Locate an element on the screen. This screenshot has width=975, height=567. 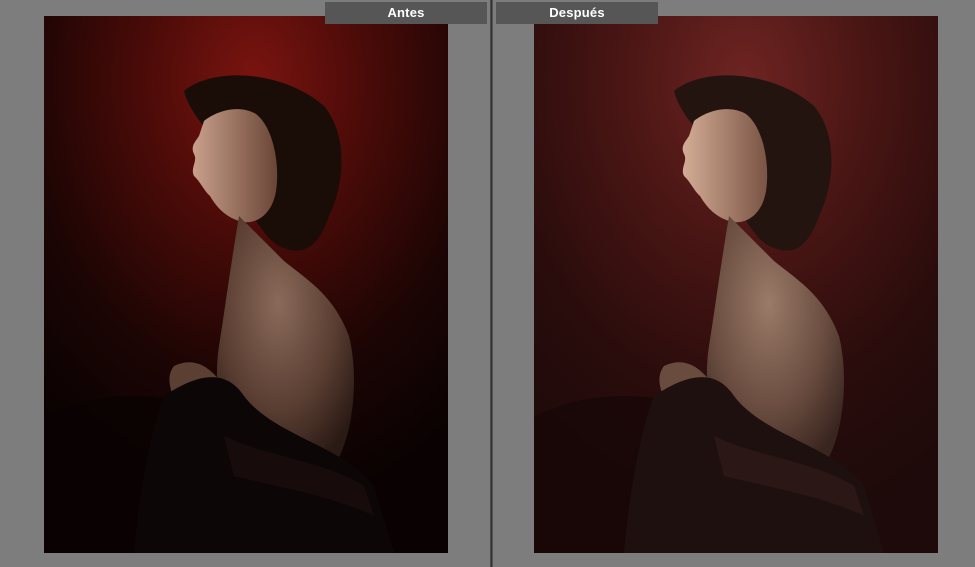
after-label: Después is located at coordinates (577, 13).